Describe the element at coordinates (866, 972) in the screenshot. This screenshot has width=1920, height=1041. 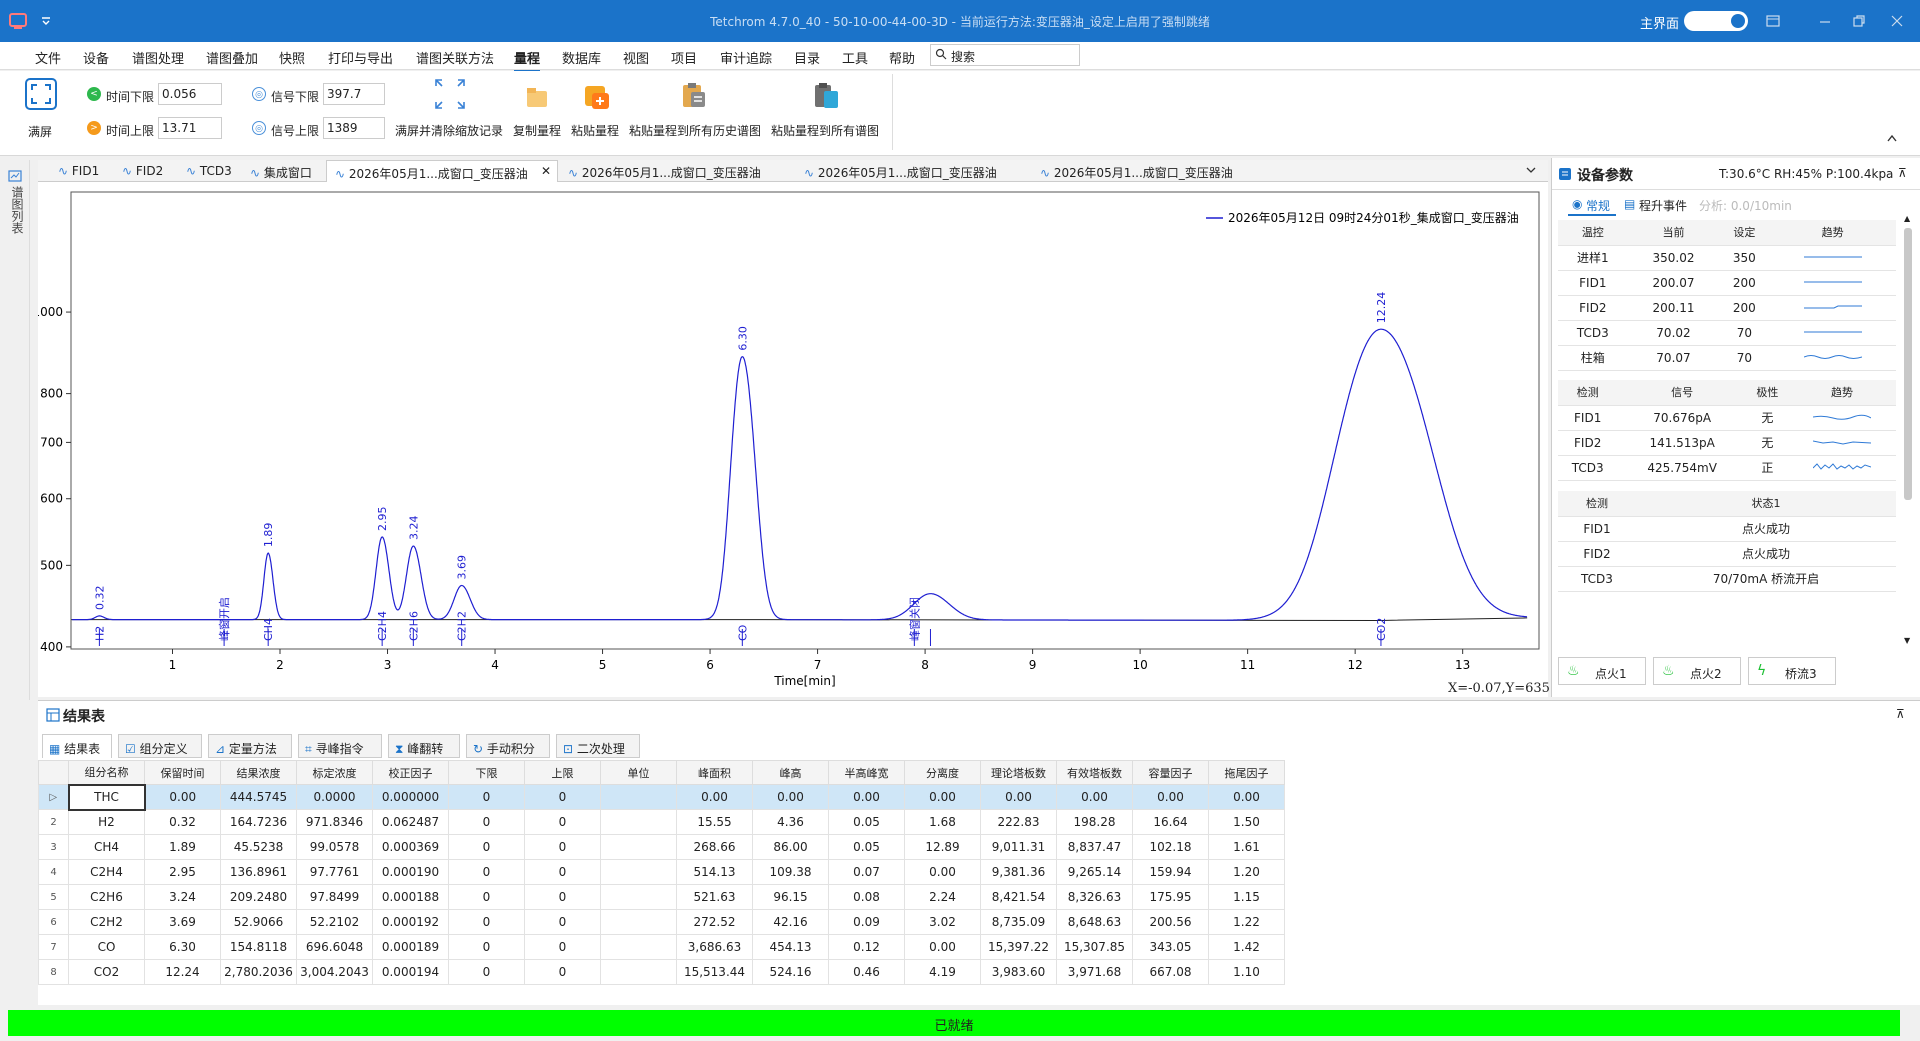
I see `table-cell: 0.46` at that location.